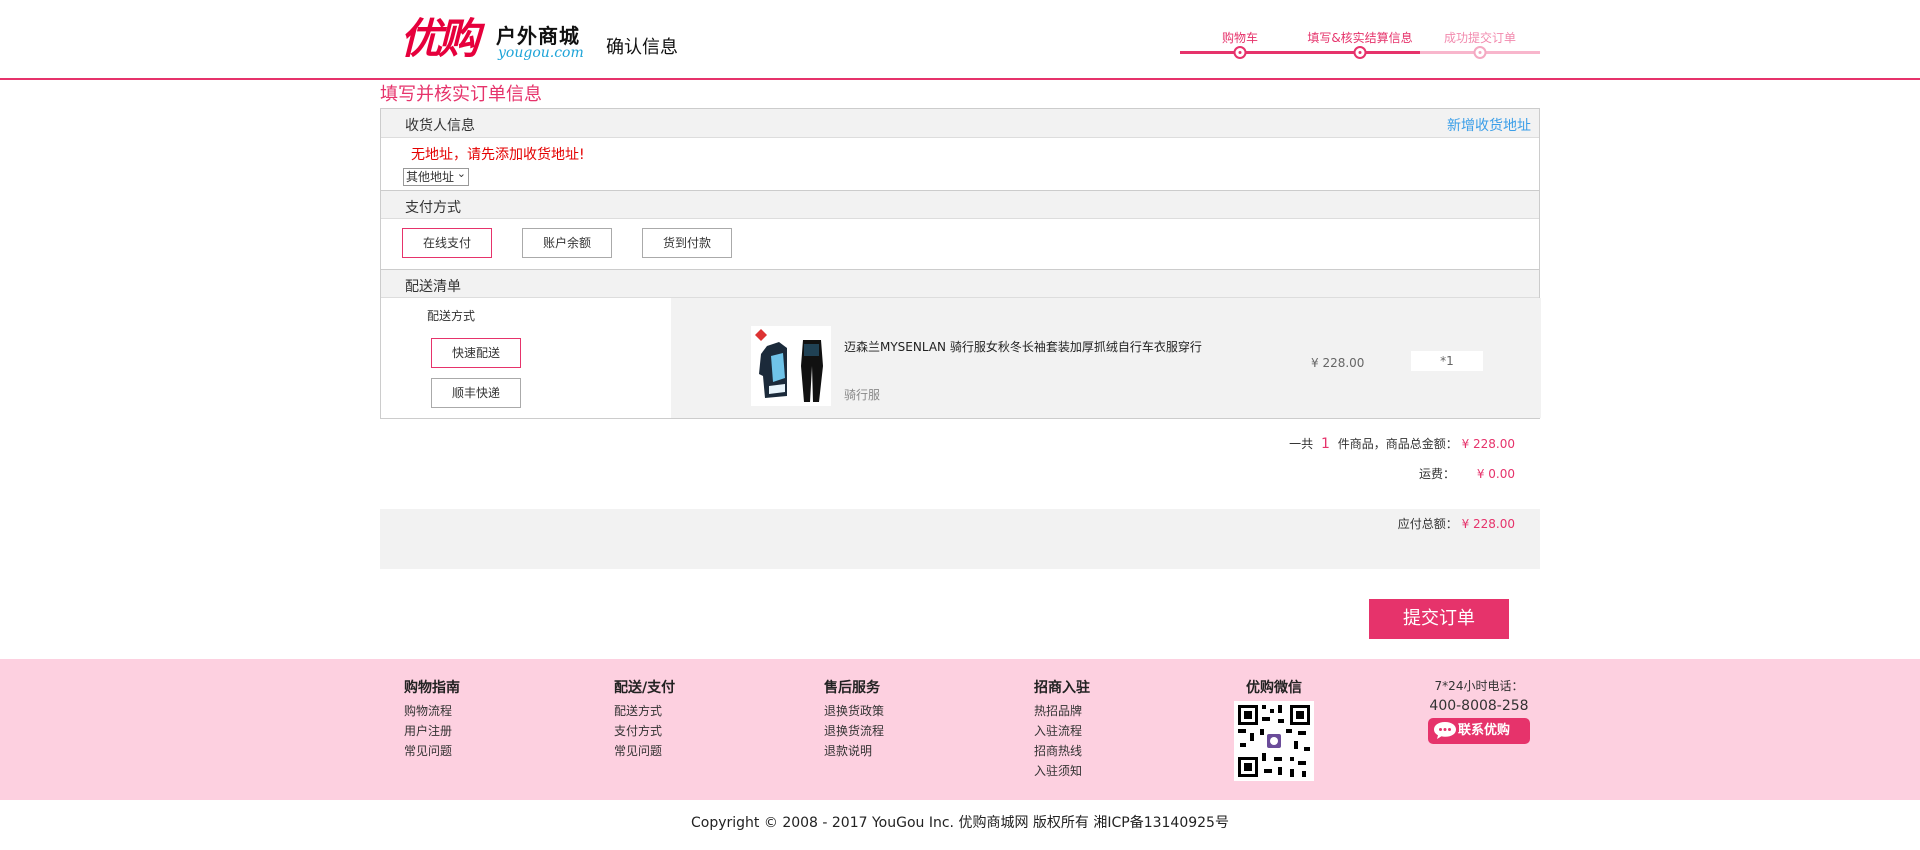 This screenshot has width=1920, height=850. Describe the element at coordinates (1439, 619) in the screenshot. I see `submit-order-button: 提交订单` at that location.